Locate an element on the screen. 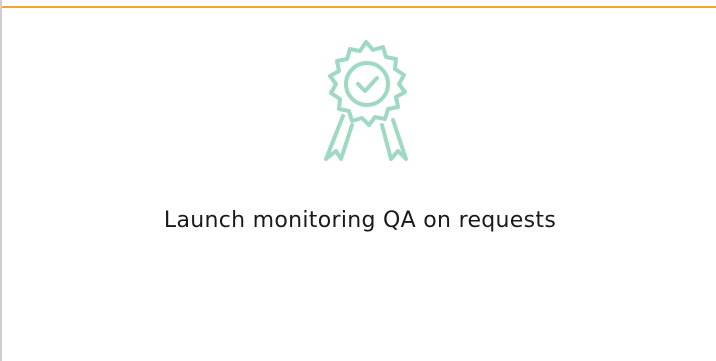 The height and width of the screenshot is (361, 716). award-ribbon-check-icon is located at coordinates (366, 100).